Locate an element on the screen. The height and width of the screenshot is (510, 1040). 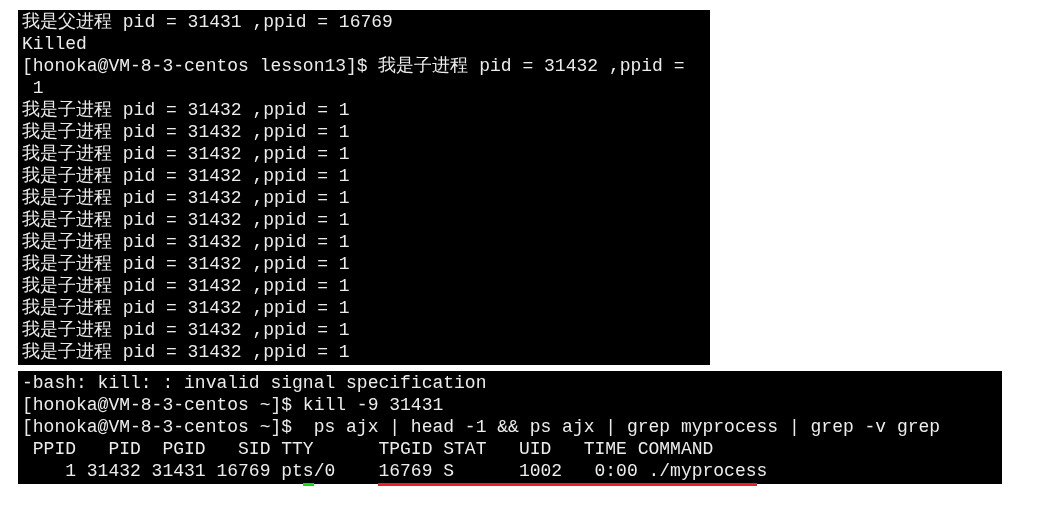
terminal-line: 1 31432 31431 16769 pts/0 16769 S 1002 0:00 ./myprocess is located at coordinates (395, 471).